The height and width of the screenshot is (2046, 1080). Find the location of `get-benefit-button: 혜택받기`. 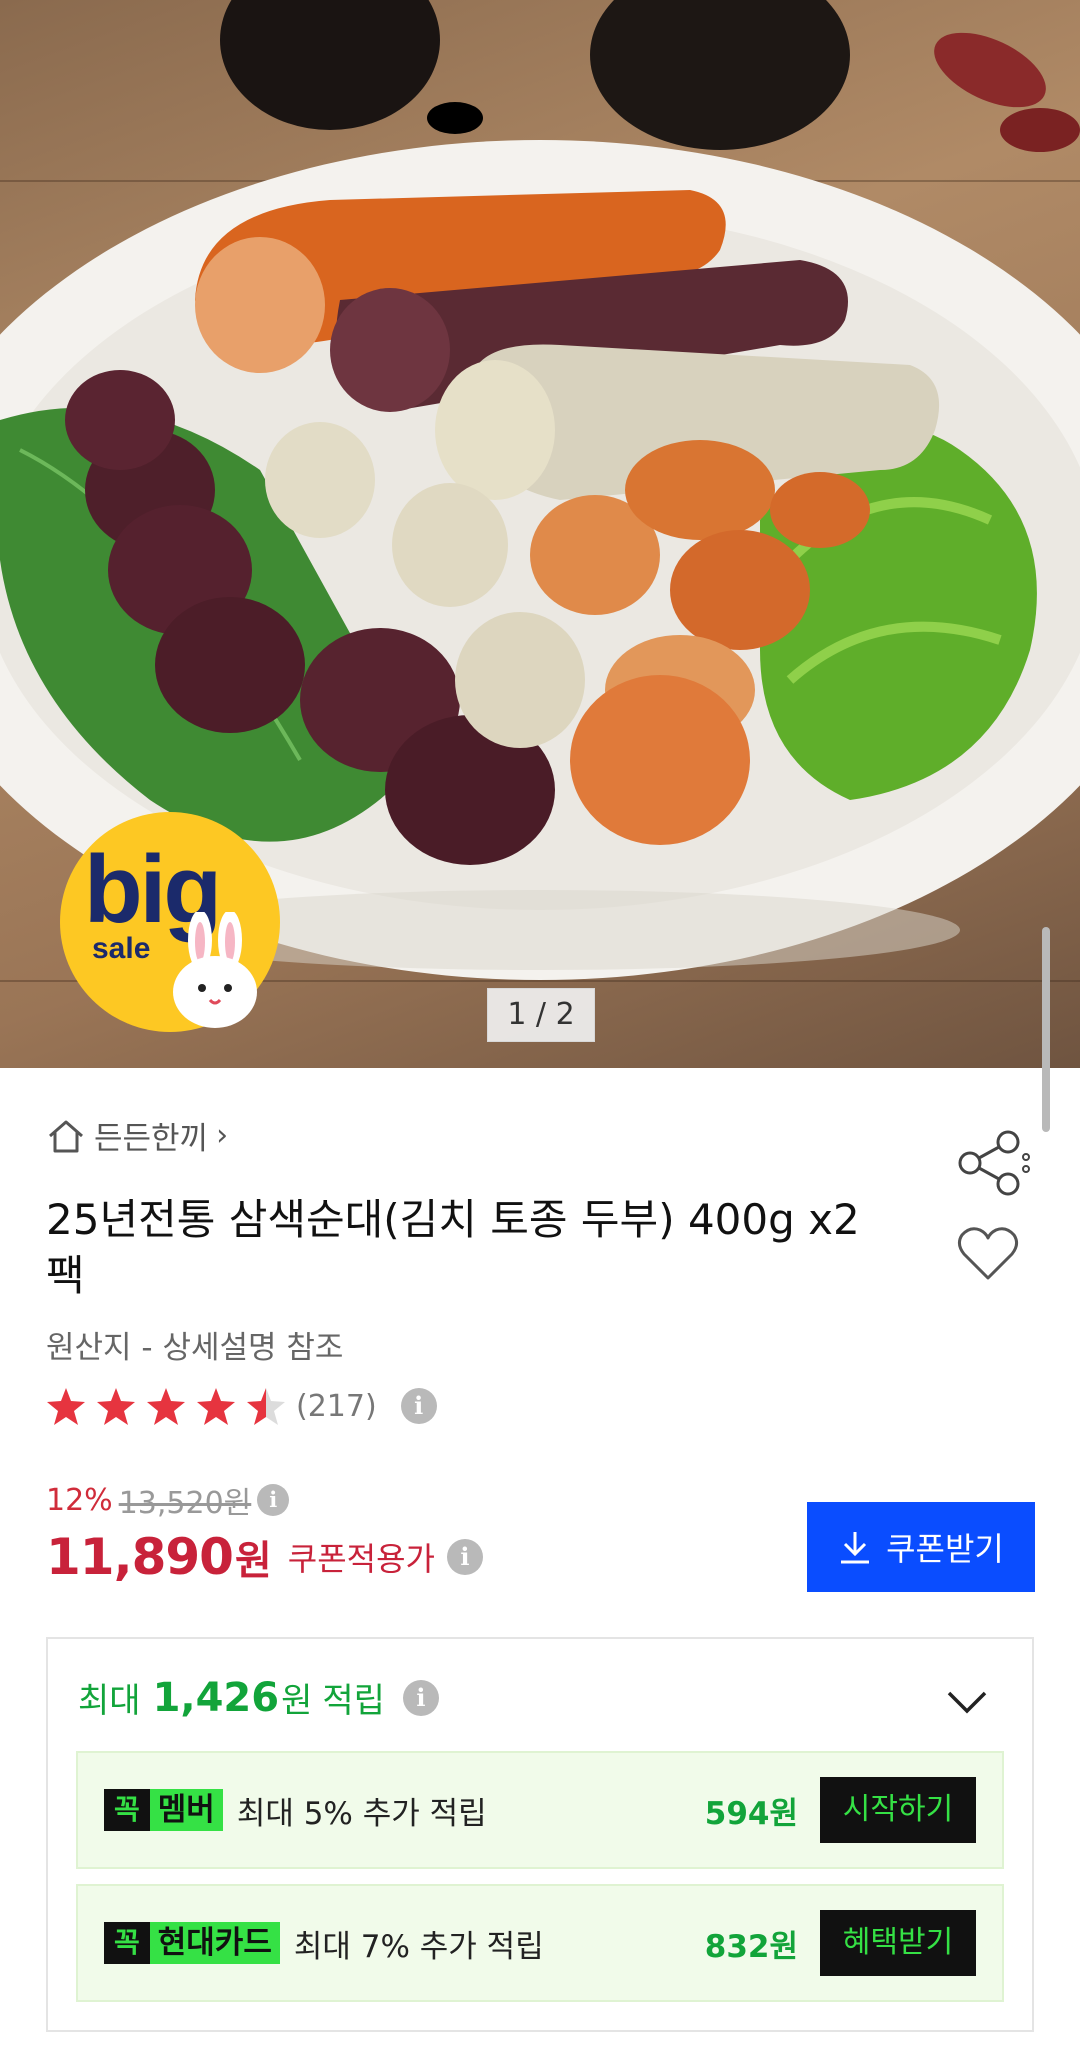

get-benefit-button: 혜택받기 is located at coordinates (898, 1943).